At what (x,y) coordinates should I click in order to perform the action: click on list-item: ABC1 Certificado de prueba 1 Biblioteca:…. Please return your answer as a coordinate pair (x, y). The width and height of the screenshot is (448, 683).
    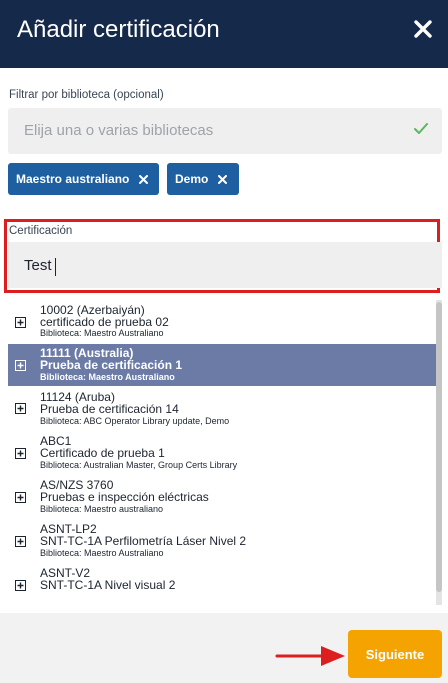
    Looking at the image, I should click on (222, 452).